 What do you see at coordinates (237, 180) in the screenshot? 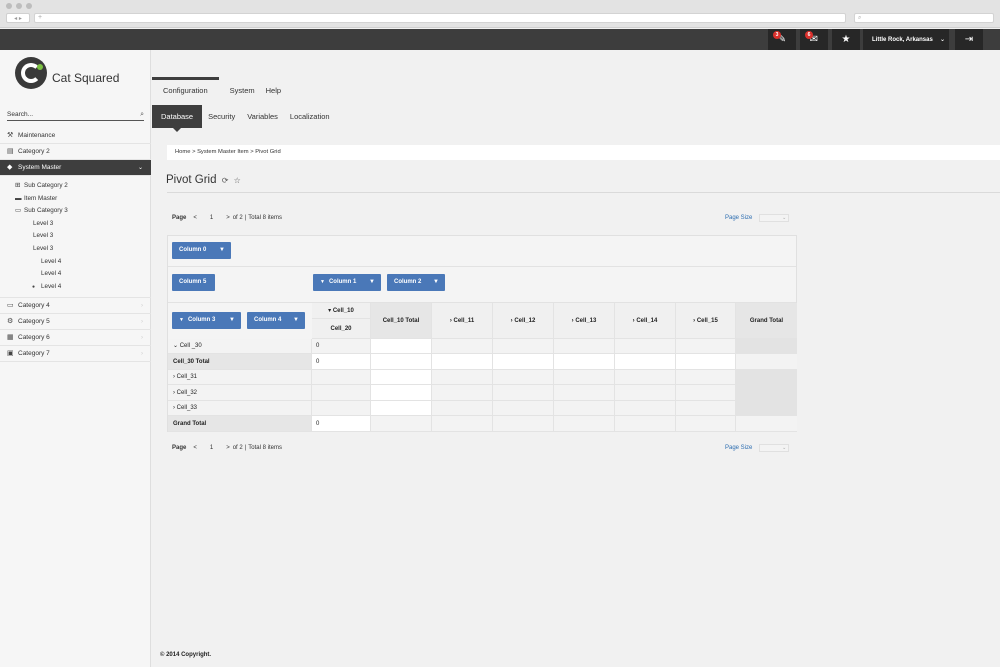
I see `star-outline-icon: ☆` at bounding box center [237, 180].